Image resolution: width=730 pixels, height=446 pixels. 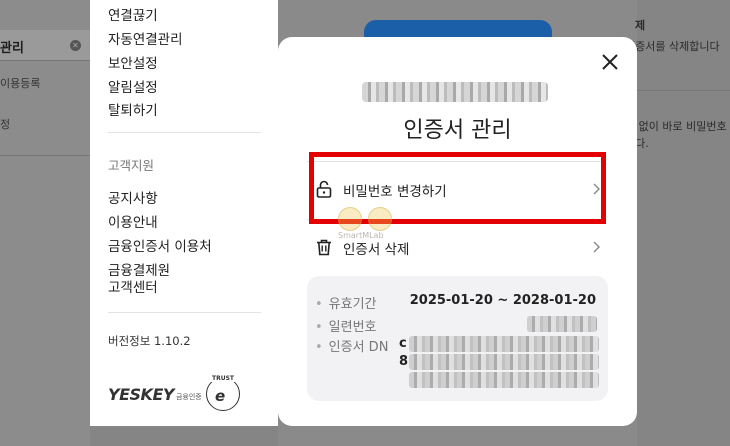 I want to click on trash-icon, so click(x=324, y=247).